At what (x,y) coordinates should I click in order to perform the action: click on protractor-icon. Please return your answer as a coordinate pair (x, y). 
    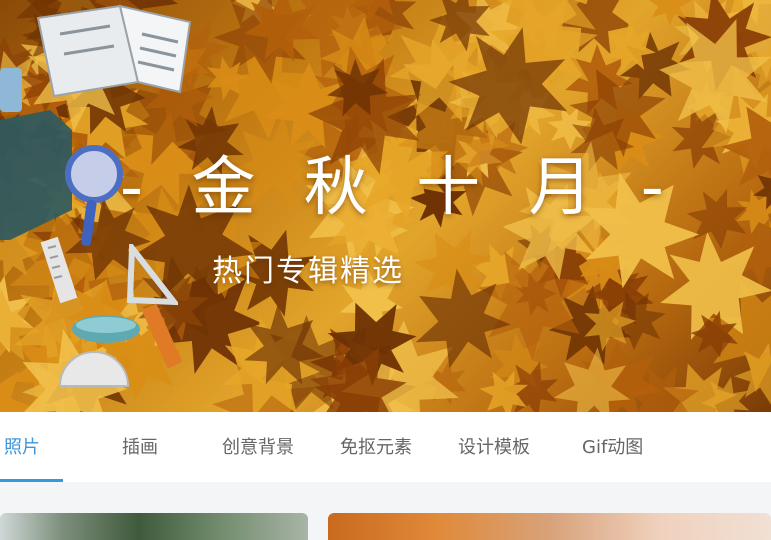
    Looking at the image, I should click on (94, 369).